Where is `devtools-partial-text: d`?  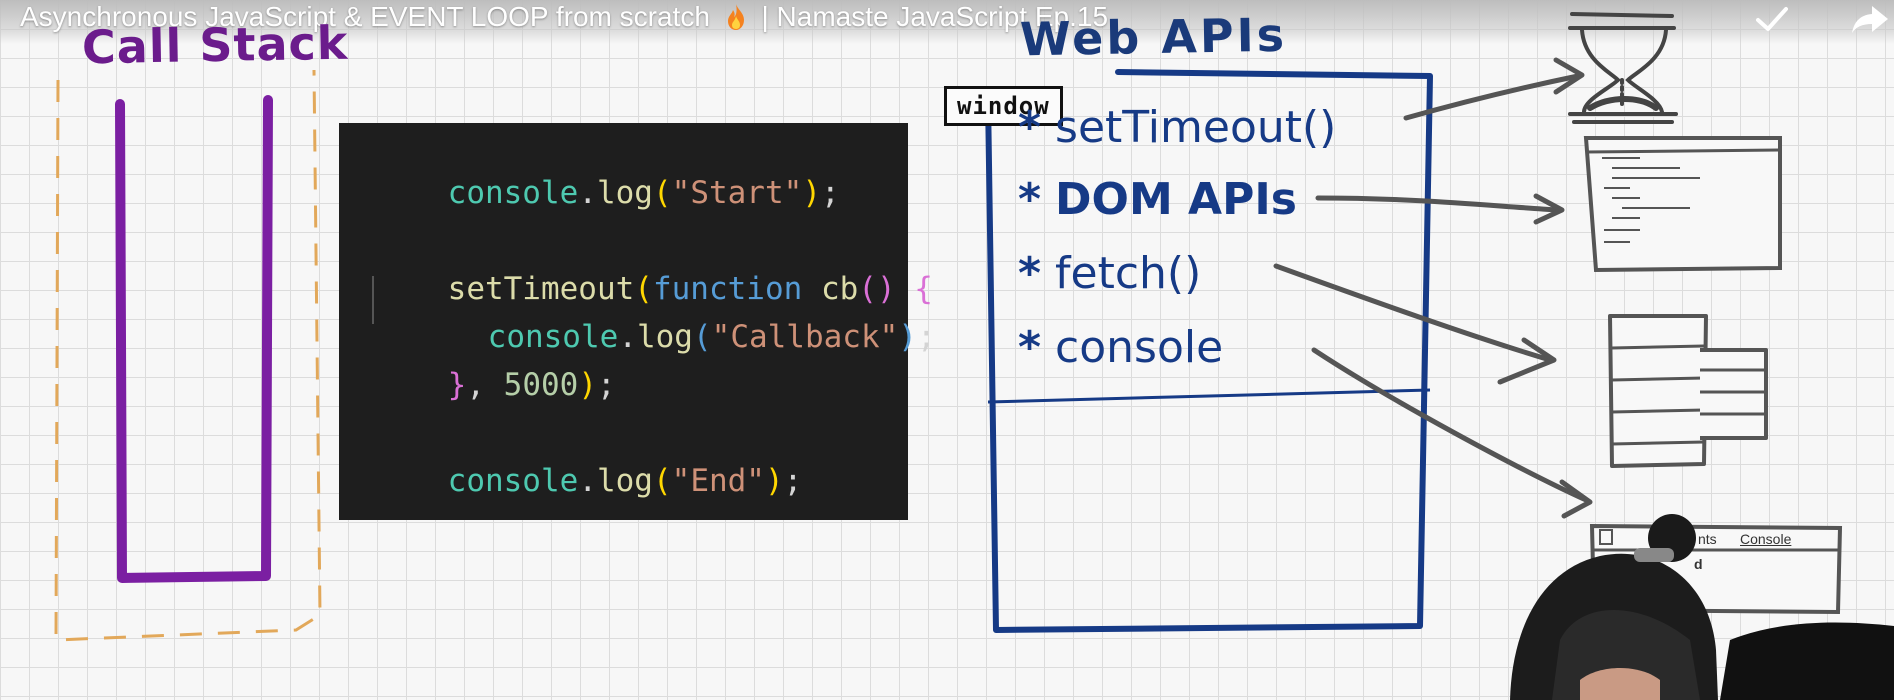
devtools-partial-text: d is located at coordinates (1698, 564).